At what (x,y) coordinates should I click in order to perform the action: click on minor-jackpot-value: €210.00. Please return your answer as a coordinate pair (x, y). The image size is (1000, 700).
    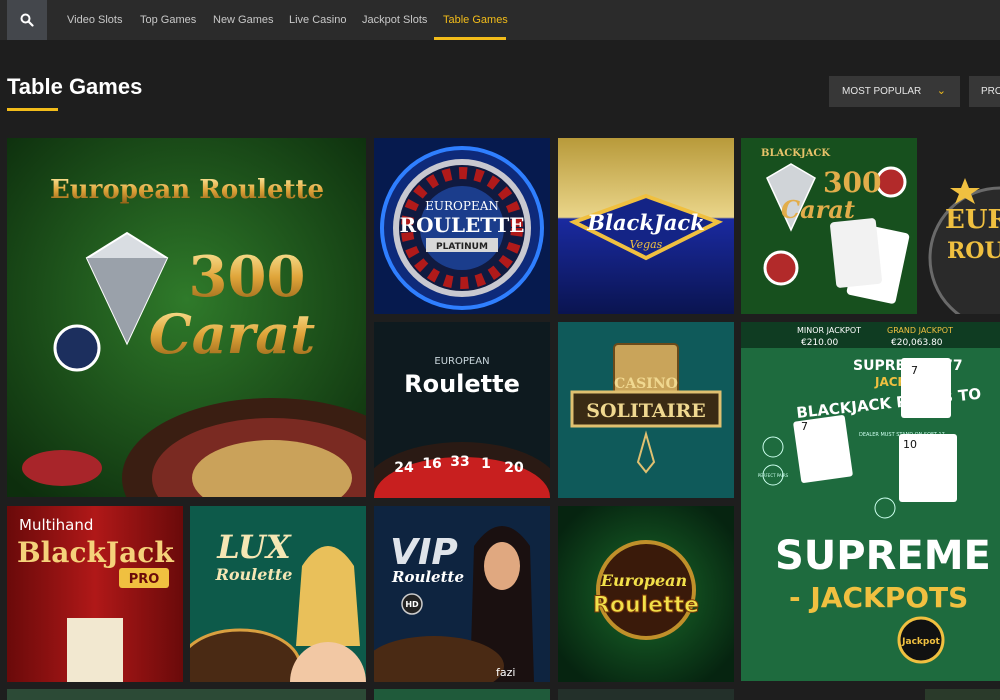
    Looking at the image, I should click on (819, 343).